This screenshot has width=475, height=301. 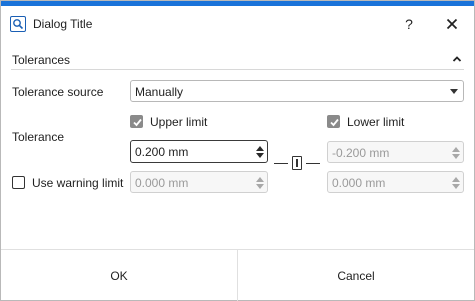 I want to click on section-title: Tolerances, so click(x=41, y=60).